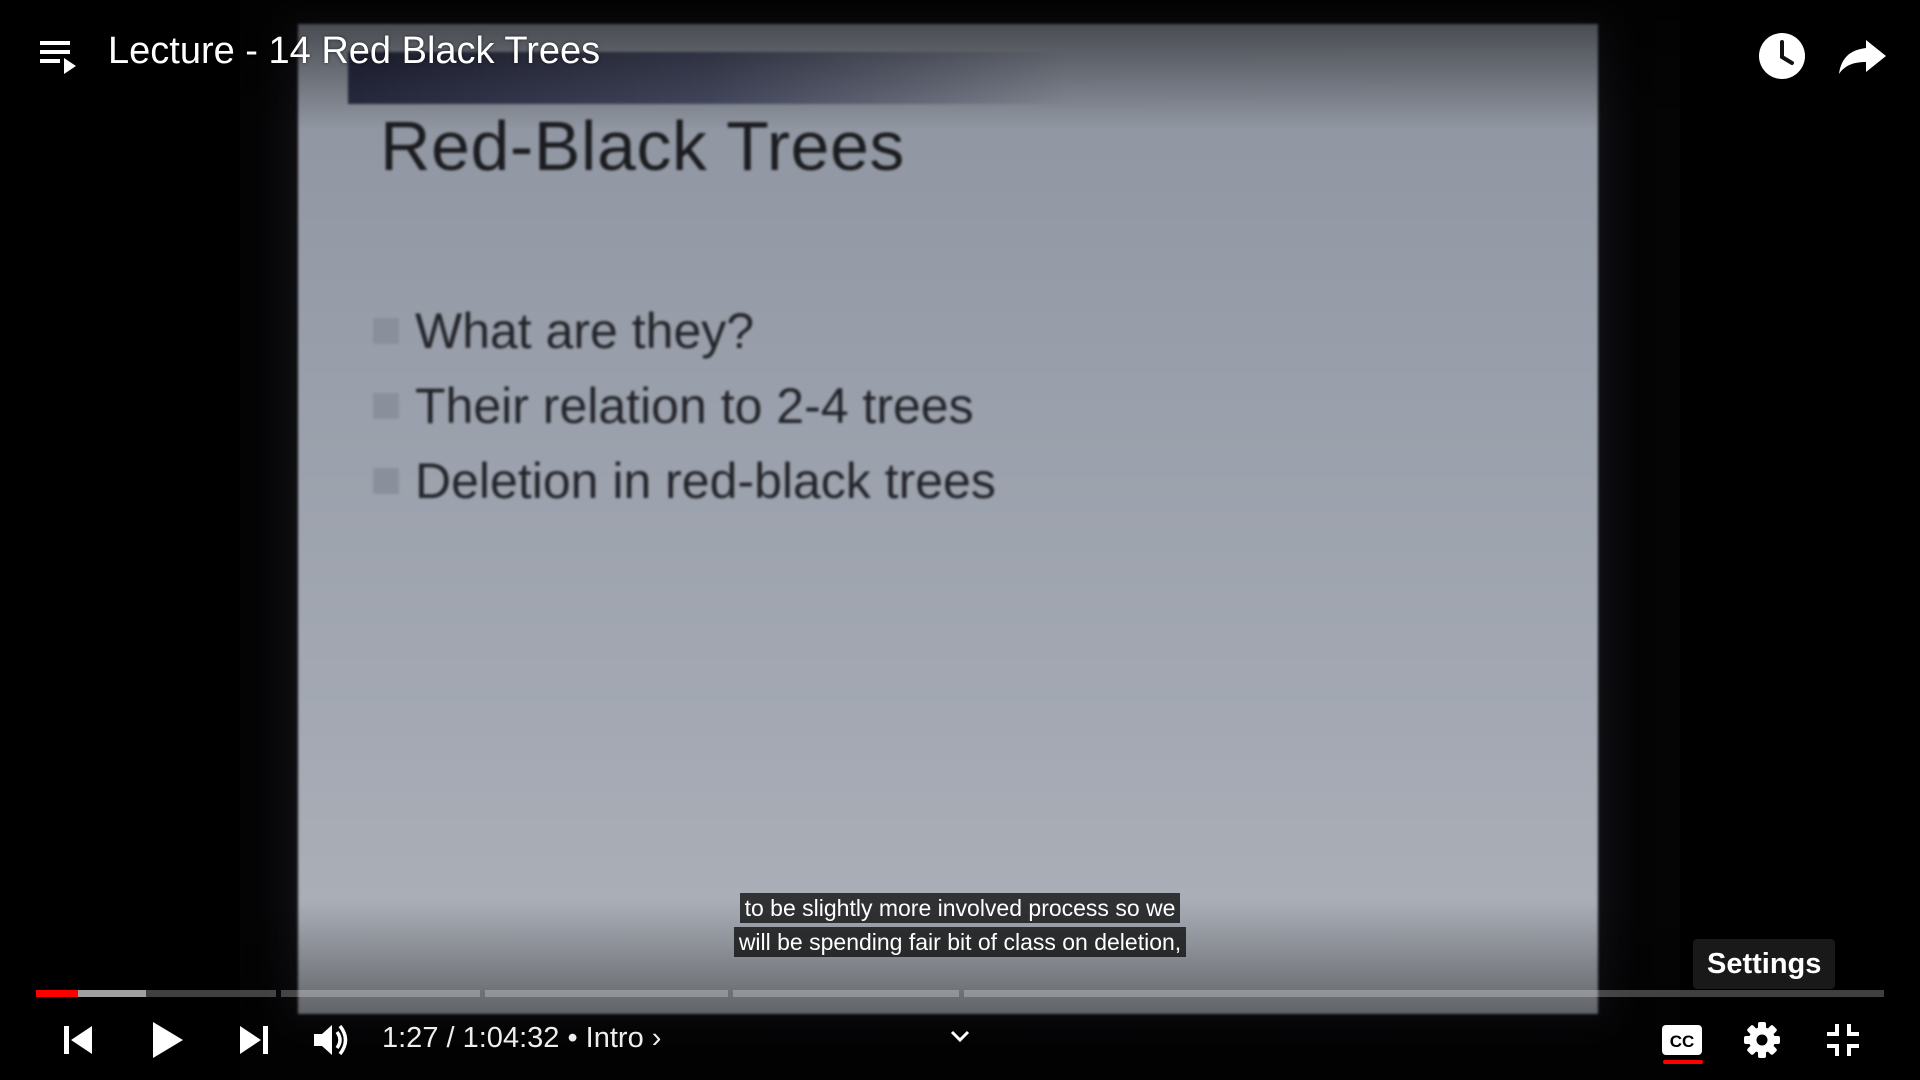 The height and width of the screenshot is (1080, 1920). I want to click on played-bar, so click(57, 993).